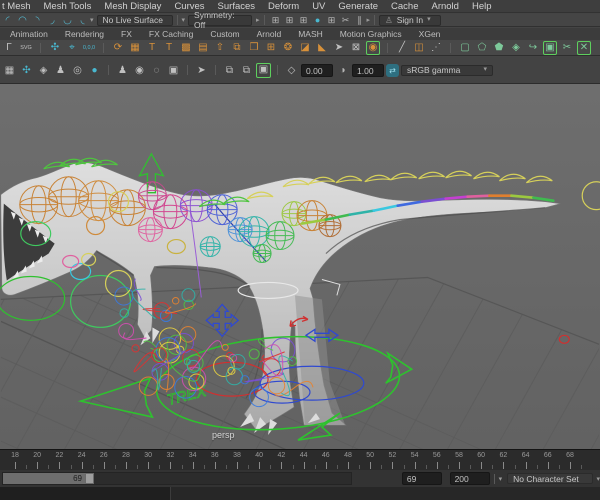 Image resolution: width=600 pixels, height=500 pixels. What do you see at coordinates (82, 20) in the screenshot?
I see `selection-falloff-icon-6: ◟` at bounding box center [82, 20].